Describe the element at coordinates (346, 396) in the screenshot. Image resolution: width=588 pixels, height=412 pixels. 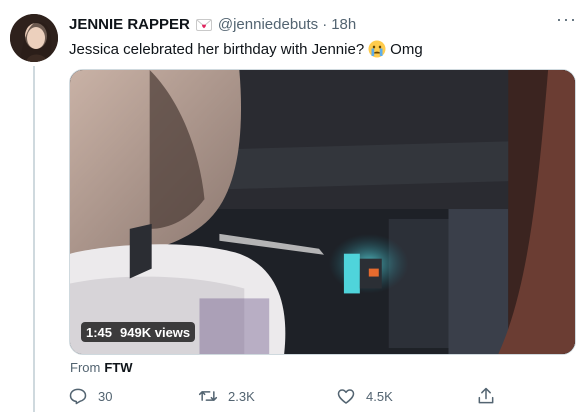
I see `heart-icon` at that location.